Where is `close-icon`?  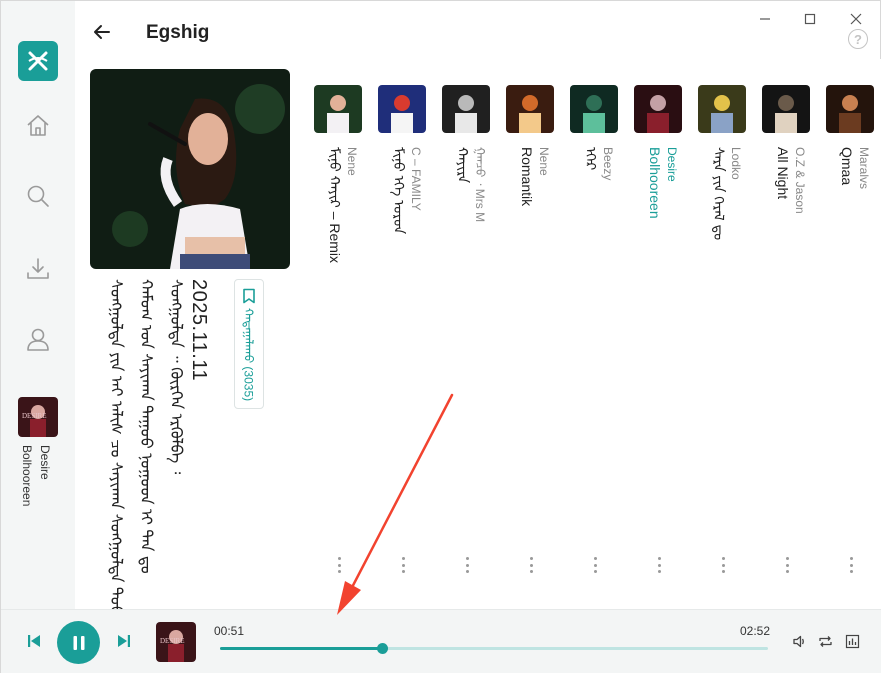 close-icon is located at coordinates (856, 19).